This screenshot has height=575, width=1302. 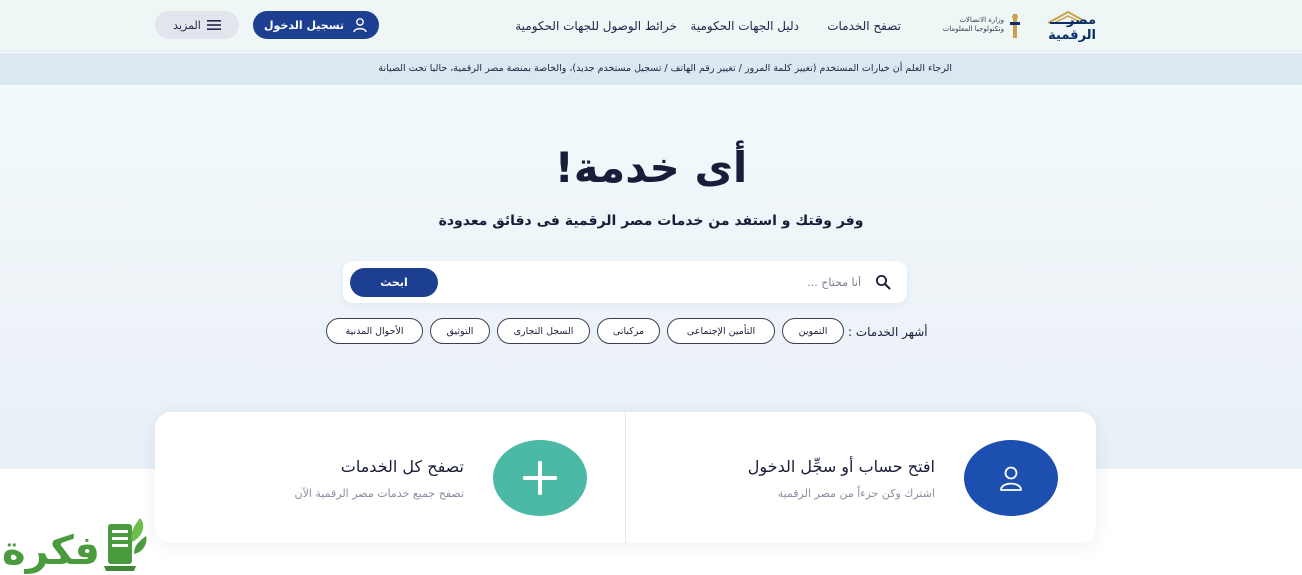 I want to click on fekra-watermark: فكرة, so click(x=77, y=542).